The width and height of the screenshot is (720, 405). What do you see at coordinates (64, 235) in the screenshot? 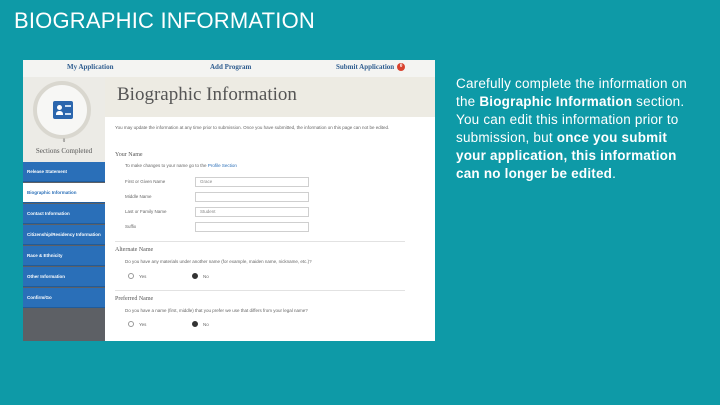
I see `sidebar-item-citizenship: Citizenship/Residency Information` at bounding box center [64, 235].